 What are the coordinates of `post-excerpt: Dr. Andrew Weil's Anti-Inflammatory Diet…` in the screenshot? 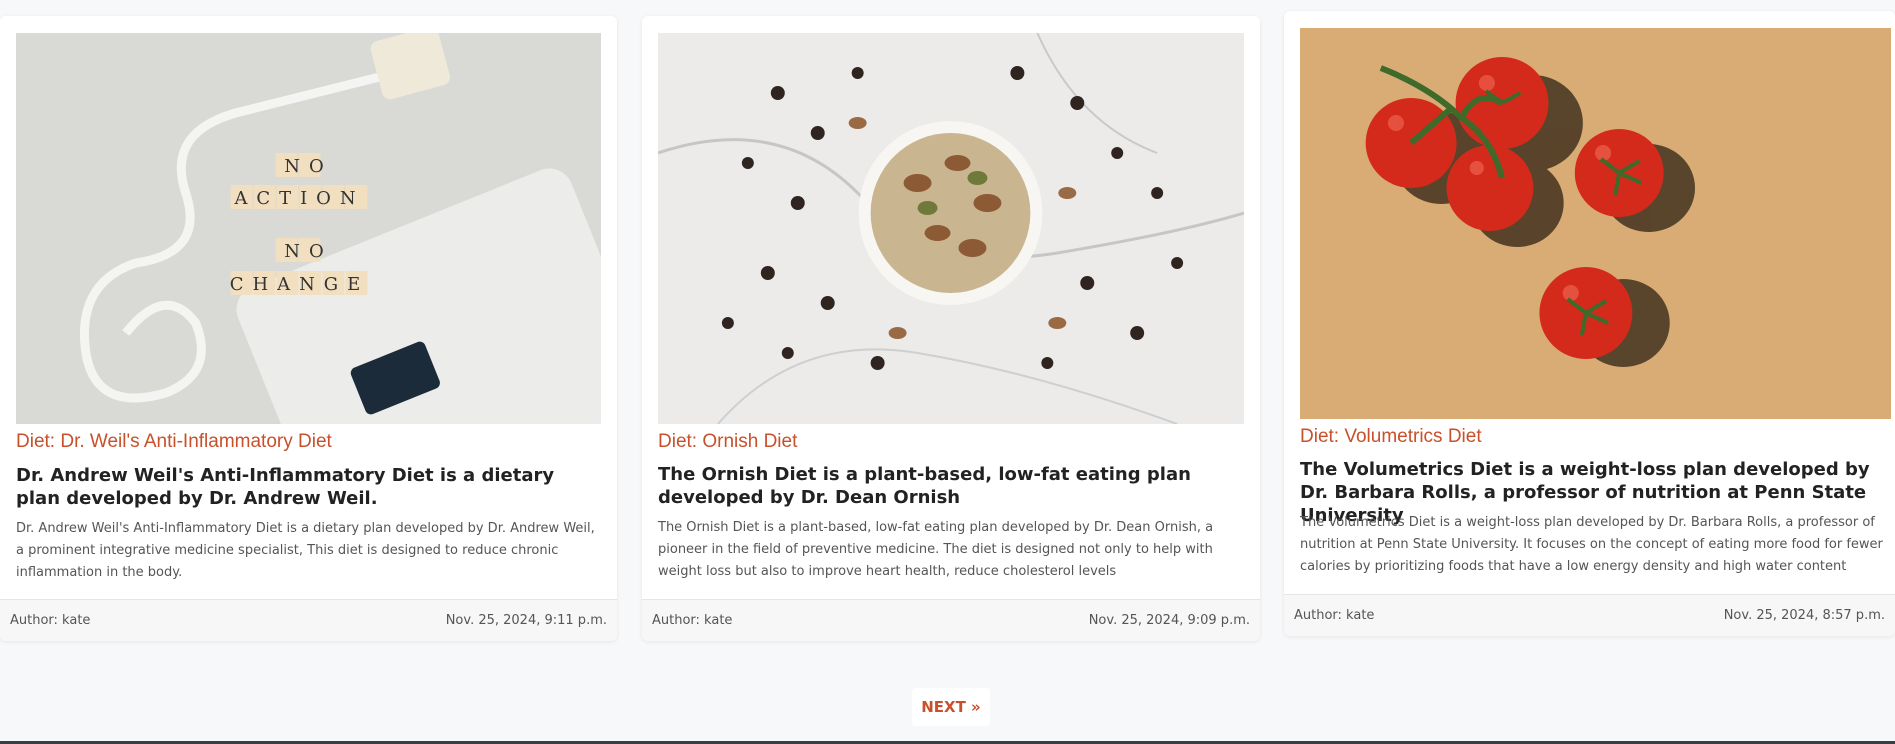 It's located at (305, 550).